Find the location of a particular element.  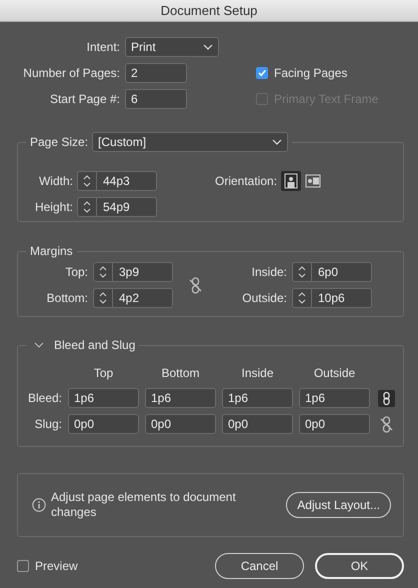

field-label: Bottom: is located at coordinates (67, 298).